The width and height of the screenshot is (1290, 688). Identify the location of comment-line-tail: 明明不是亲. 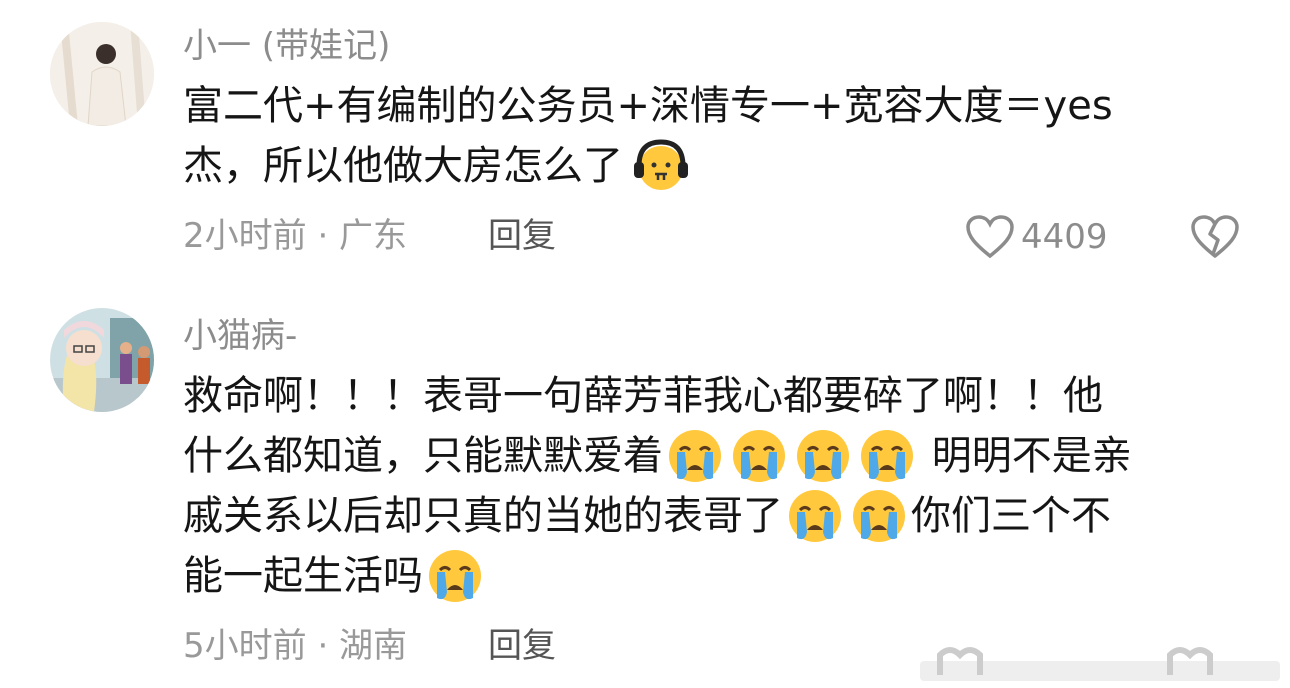
(1031, 456).